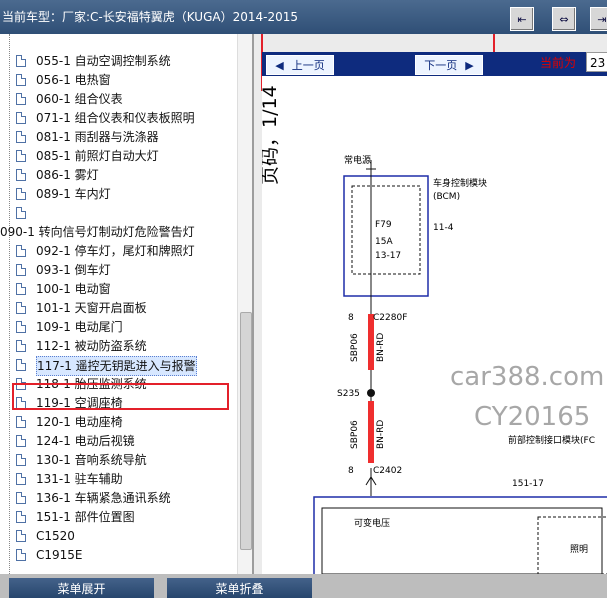  Describe the element at coordinates (596, 62) in the screenshot. I see `current-page-input: 23` at that location.